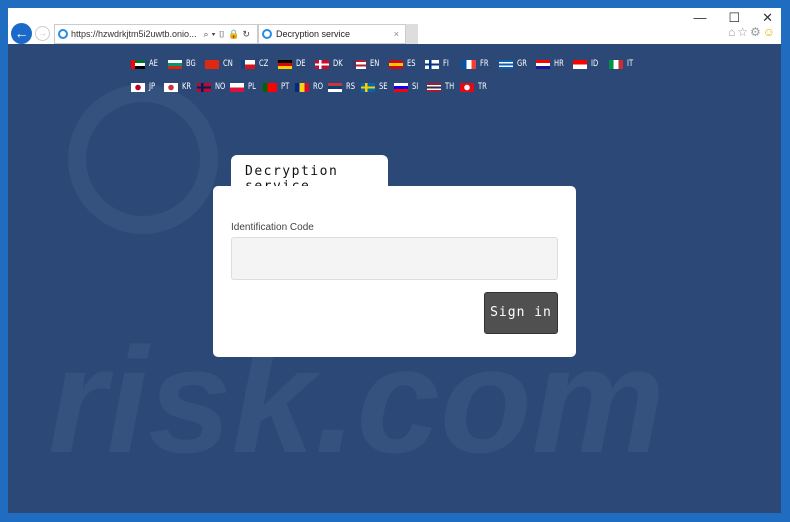 The image size is (790, 522). I want to click on flag-cz-icon, so click(248, 64).